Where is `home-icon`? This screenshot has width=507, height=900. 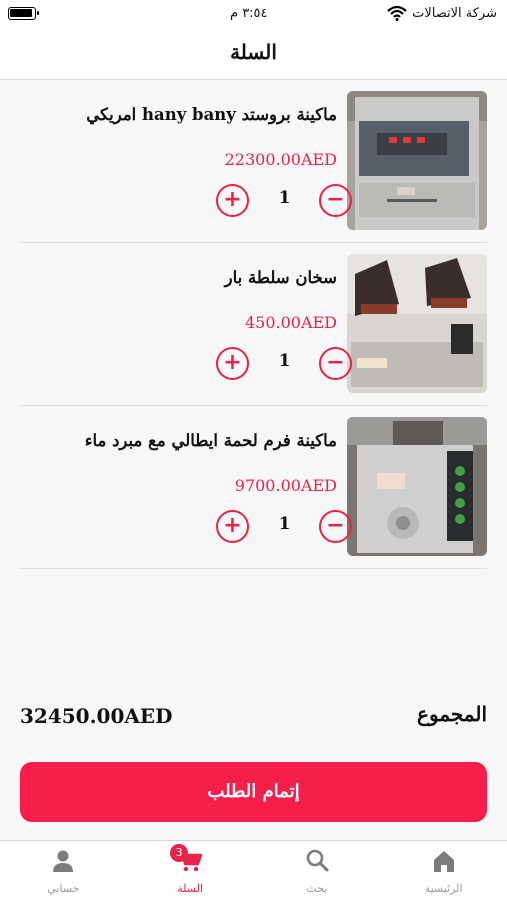 home-icon is located at coordinates (444, 861).